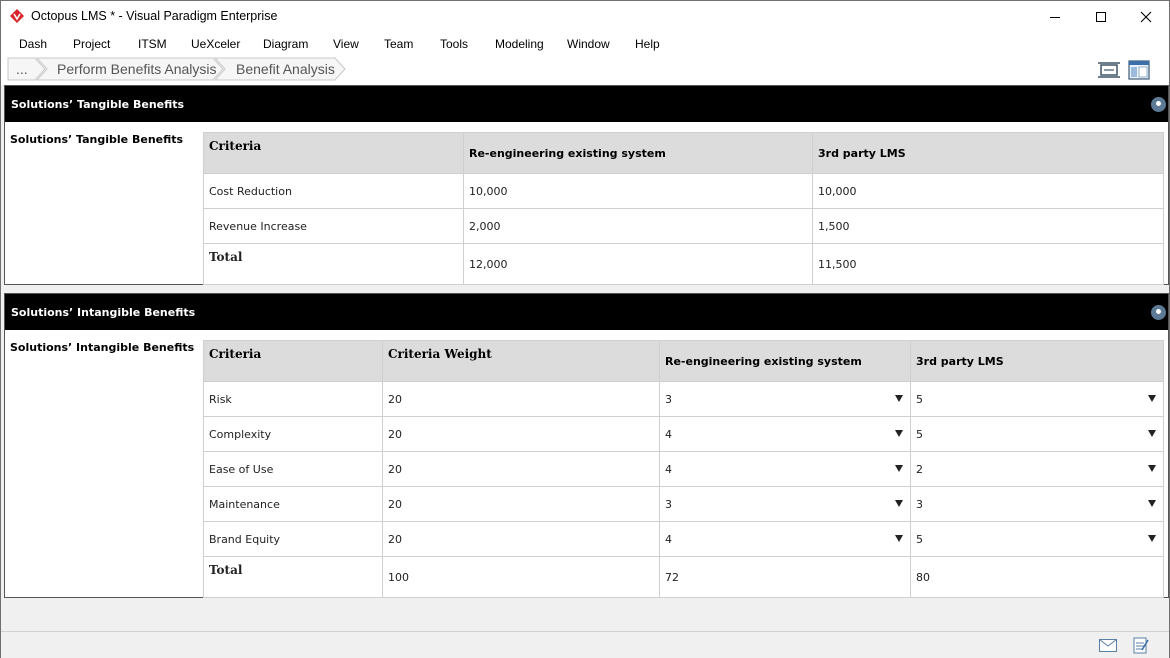  I want to click on col-reengineering: Re-engineering existing system, so click(638, 153).